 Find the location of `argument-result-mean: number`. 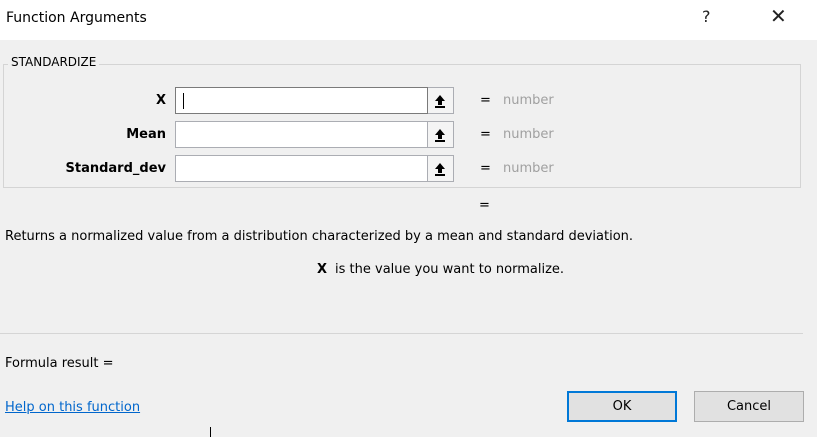

argument-result-mean: number is located at coordinates (528, 134).